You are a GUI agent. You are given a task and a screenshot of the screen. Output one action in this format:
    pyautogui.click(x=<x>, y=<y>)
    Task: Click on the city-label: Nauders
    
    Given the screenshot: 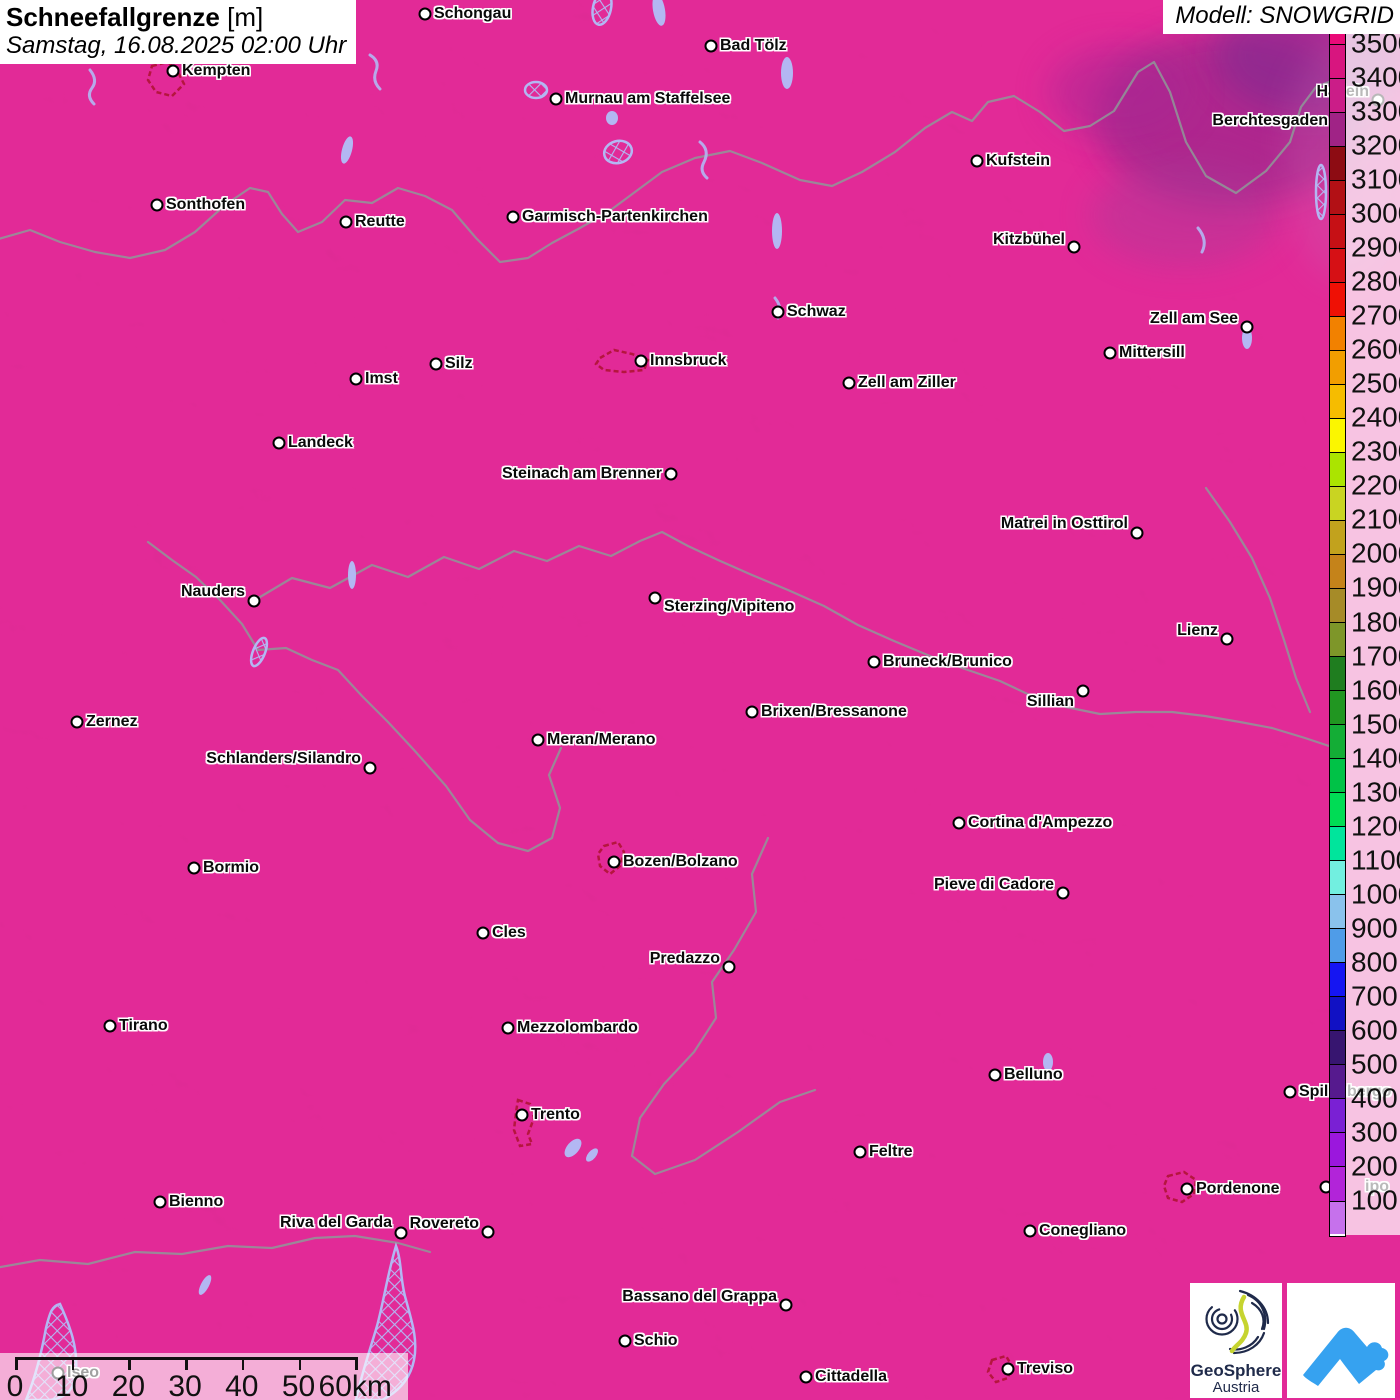 What is the action you would take?
    pyautogui.click(x=212, y=591)
    